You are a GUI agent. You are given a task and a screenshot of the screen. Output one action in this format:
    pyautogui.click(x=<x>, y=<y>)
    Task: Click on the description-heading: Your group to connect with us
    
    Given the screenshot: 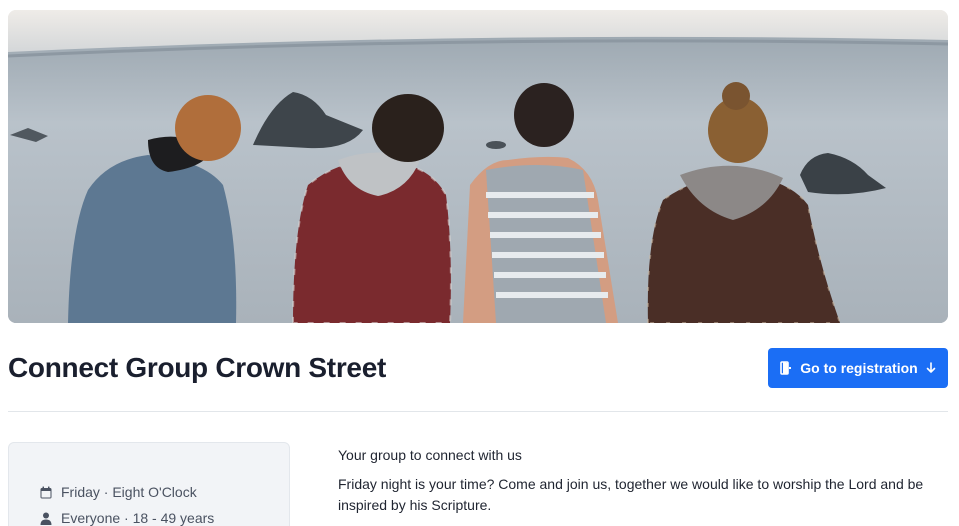 What is the action you would take?
    pyautogui.click(x=430, y=455)
    